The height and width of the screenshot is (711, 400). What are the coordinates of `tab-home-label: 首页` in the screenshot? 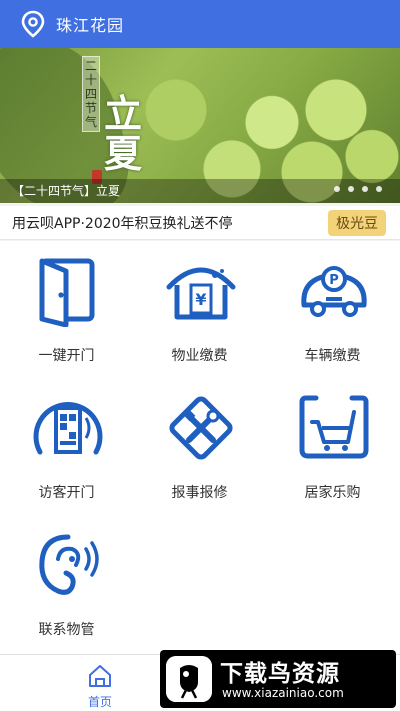 It's located at (99, 702).